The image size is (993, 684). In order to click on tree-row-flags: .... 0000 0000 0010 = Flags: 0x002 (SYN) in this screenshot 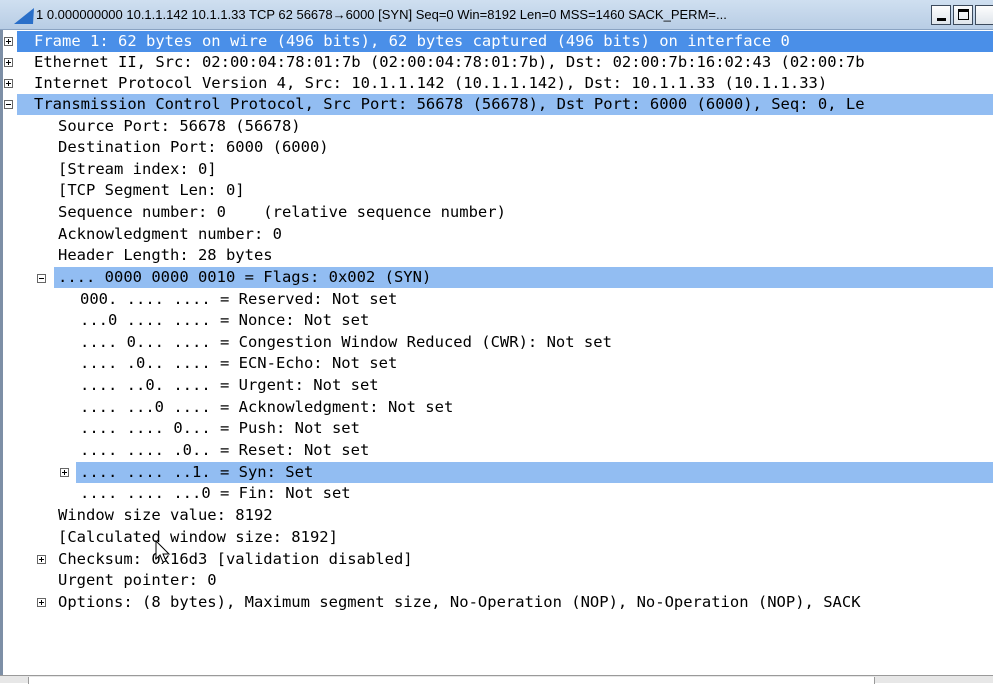, I will do `click(523, 277)`.